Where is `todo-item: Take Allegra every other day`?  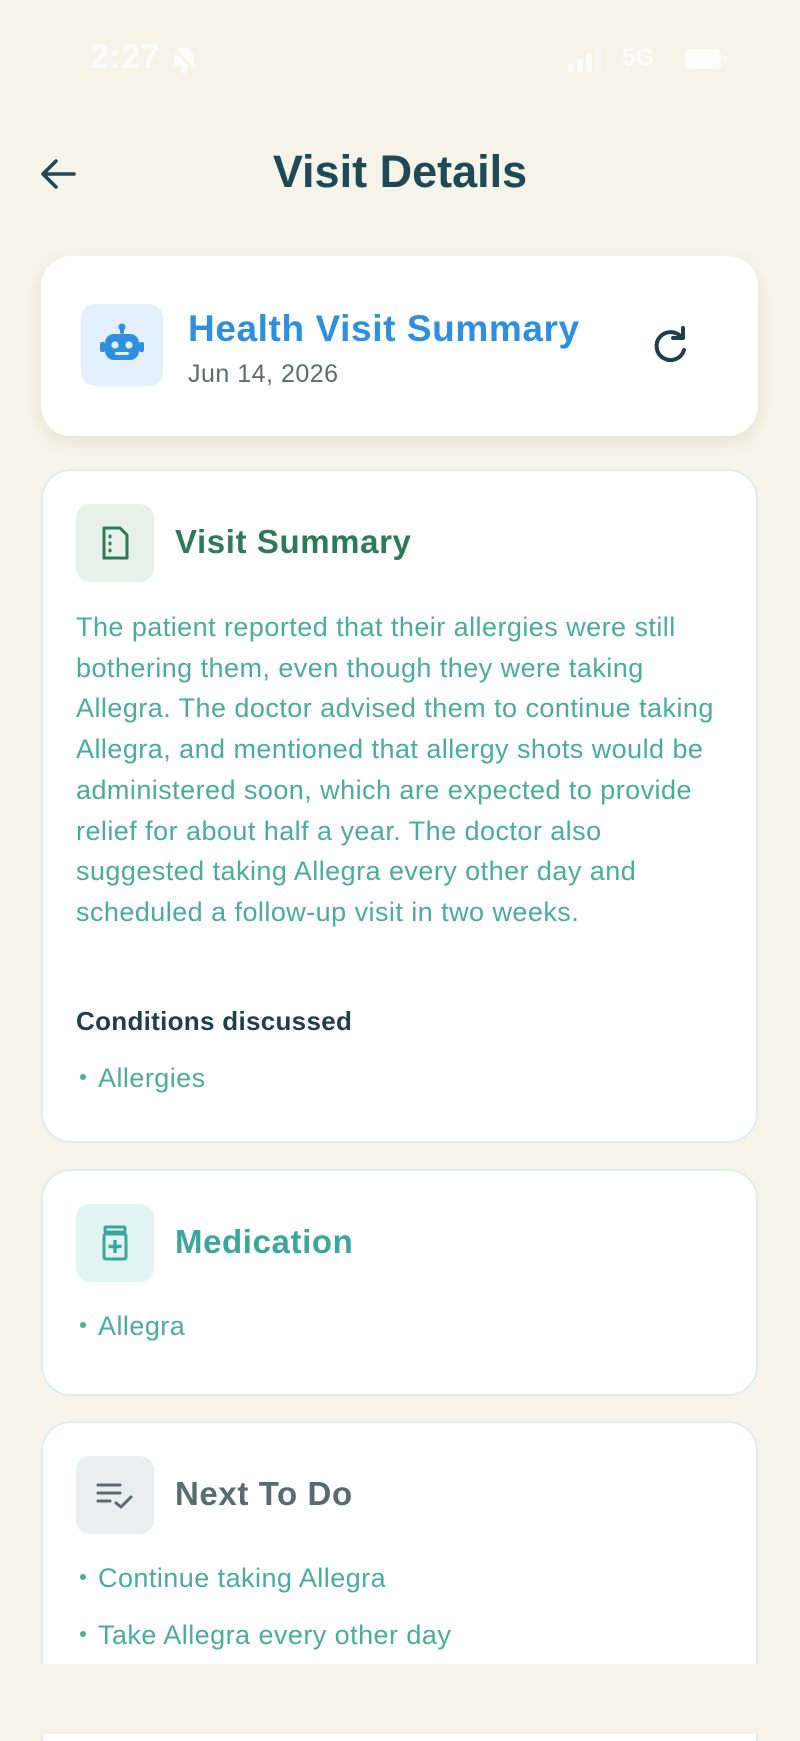
todo-item: Take Allegra every other day is located at coordinates (263, 1635).